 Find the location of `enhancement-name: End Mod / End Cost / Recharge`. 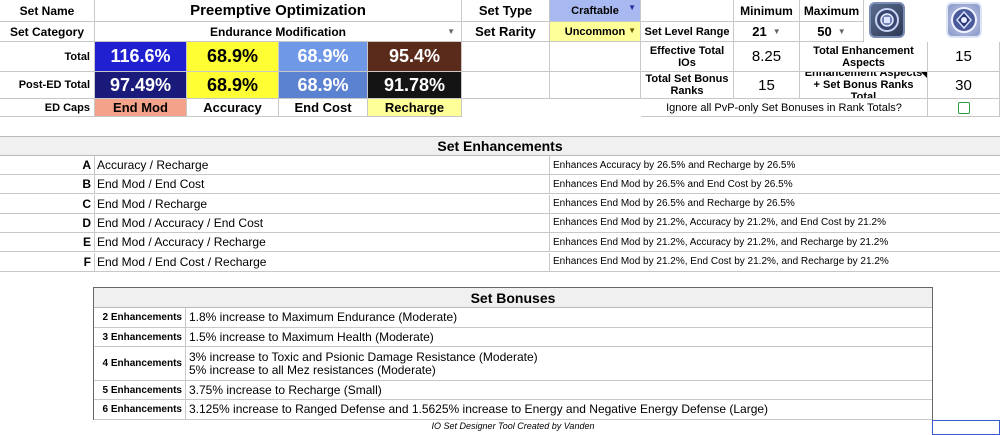

enhancement-name: End Mod / End Cost / Recharge is located at coordinates (322, 261).